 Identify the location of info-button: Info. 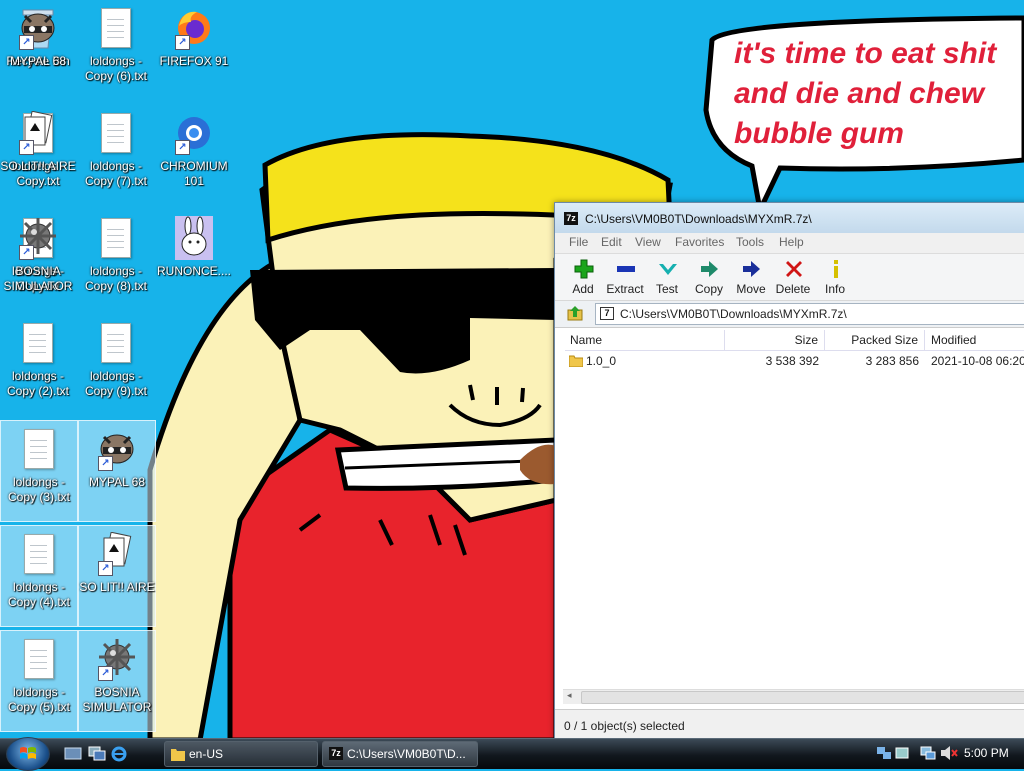
(835, 278).